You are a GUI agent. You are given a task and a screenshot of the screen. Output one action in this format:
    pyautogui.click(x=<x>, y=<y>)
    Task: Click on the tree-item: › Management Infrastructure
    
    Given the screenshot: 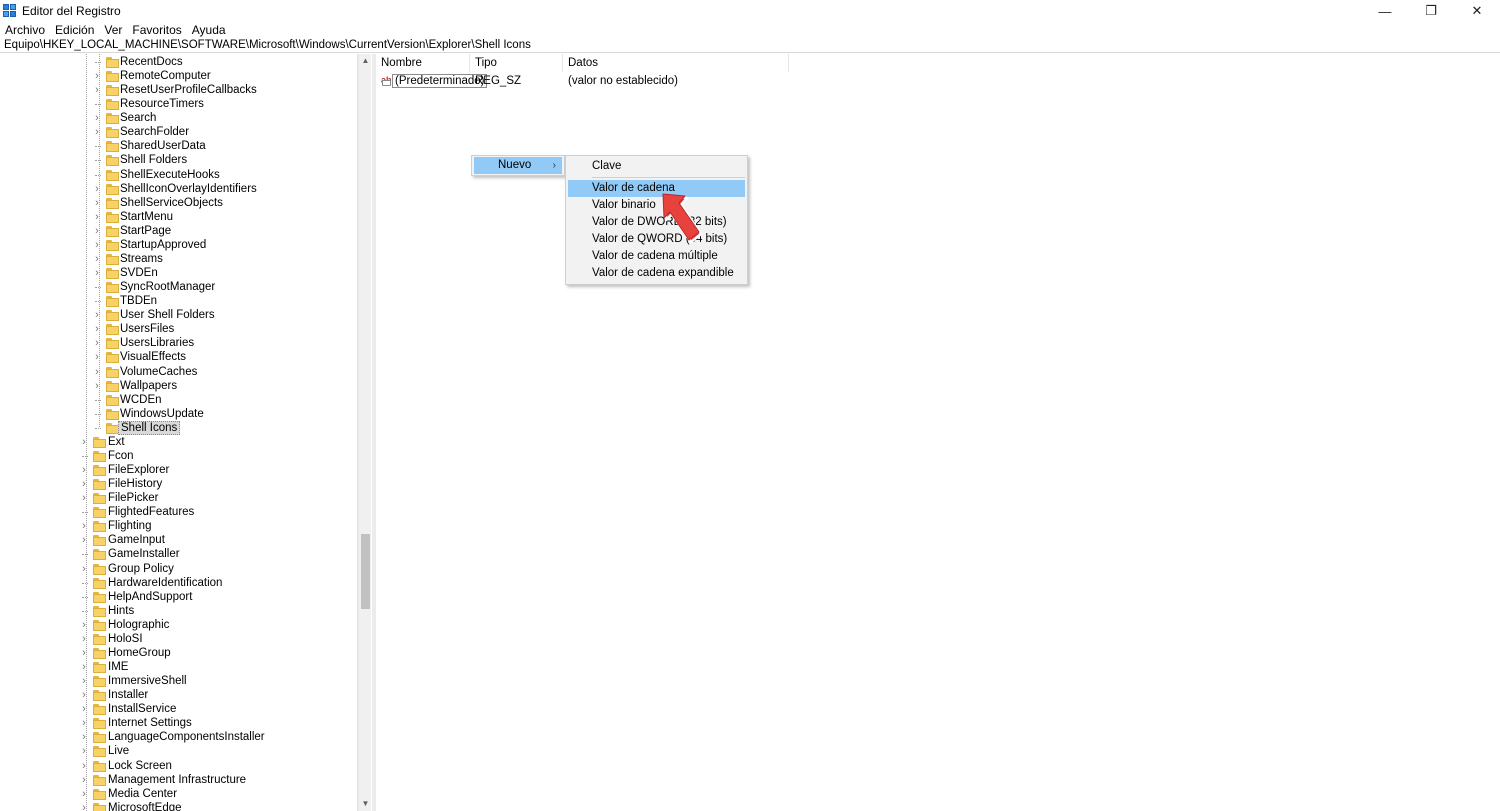 What is the action you would take?
    pyautogui.click(x=178, y=780)
    